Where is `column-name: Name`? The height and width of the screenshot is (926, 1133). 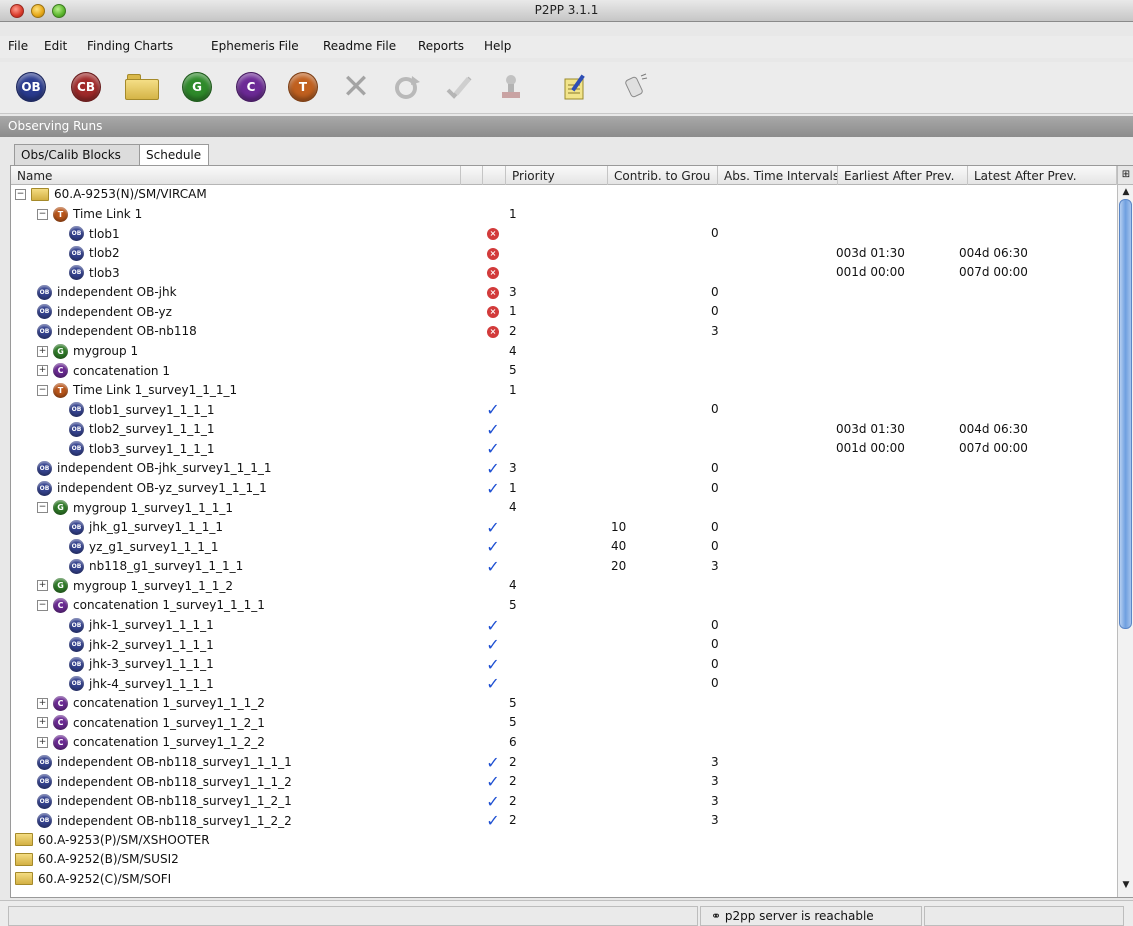
column-name: Name is located at coordinates (236, 175).